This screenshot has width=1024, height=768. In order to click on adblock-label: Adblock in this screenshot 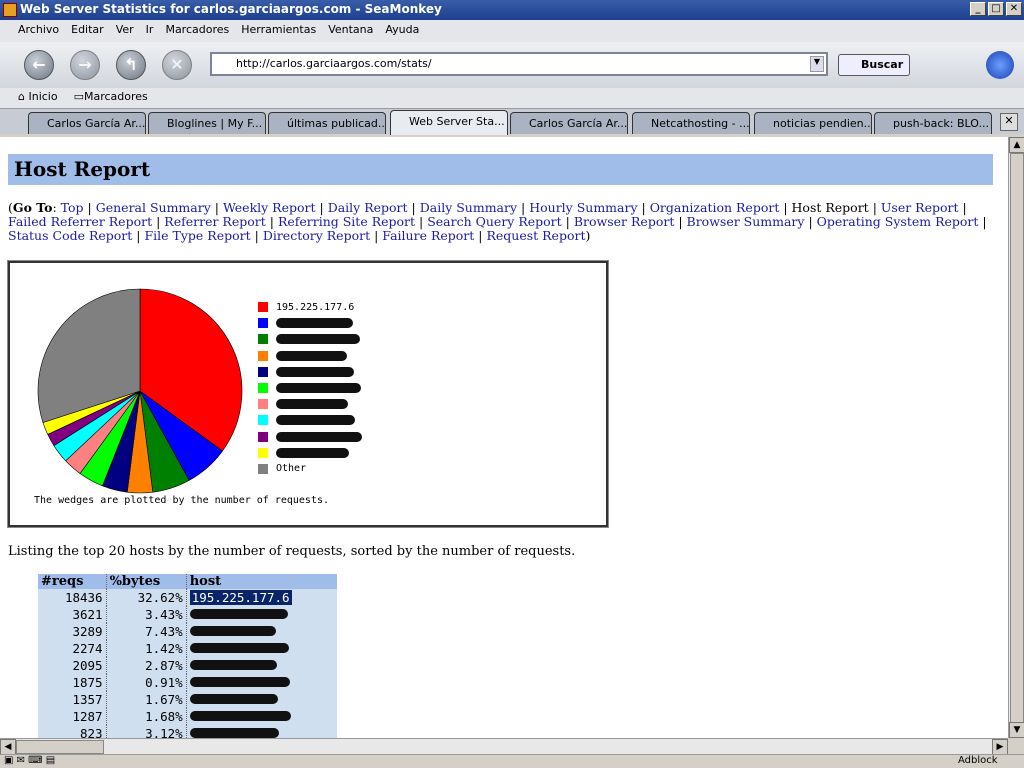, I will do `click(978, 760)`.